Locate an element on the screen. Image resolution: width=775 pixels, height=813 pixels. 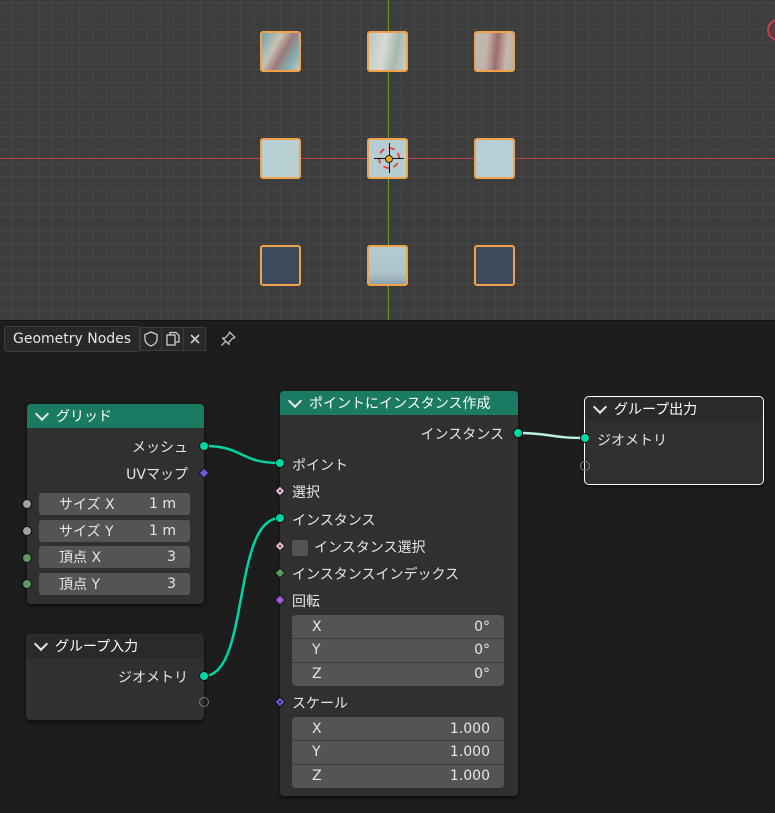
geometry-input-label: ジオメトリ is located at coordinates (632, 441).